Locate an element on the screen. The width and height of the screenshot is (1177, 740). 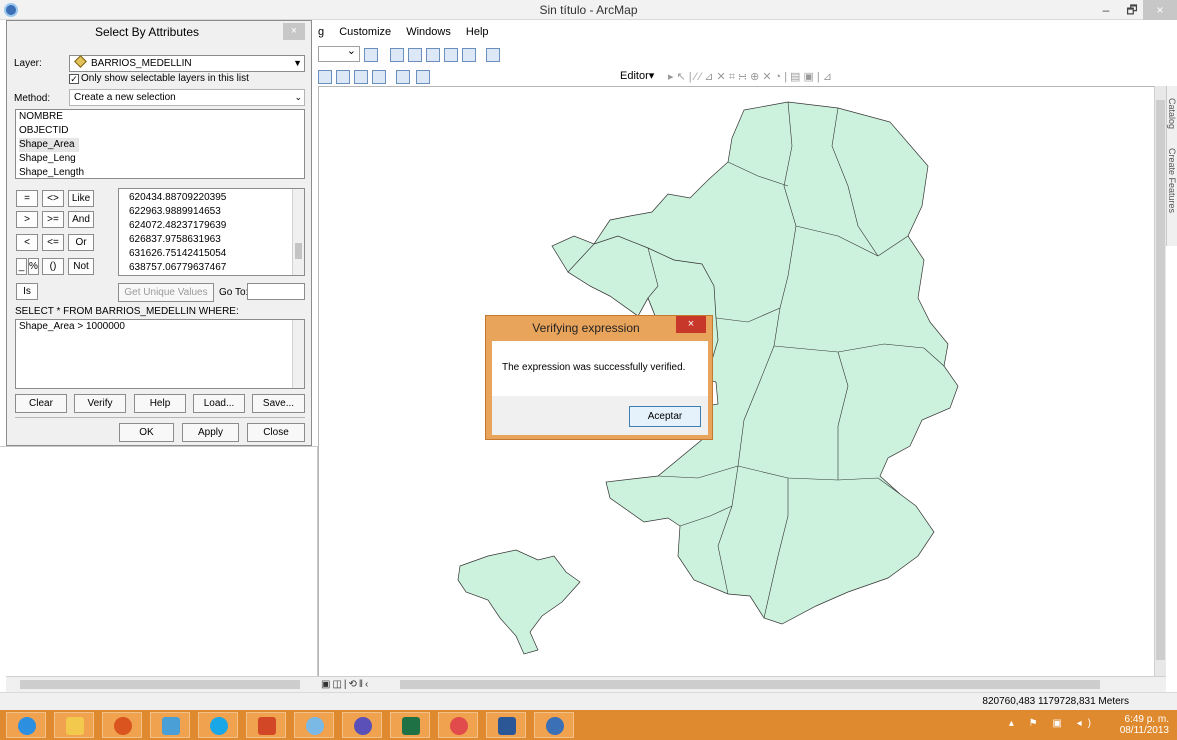
value-item: 631626.75142415054 is located at coordinates (211, 253).